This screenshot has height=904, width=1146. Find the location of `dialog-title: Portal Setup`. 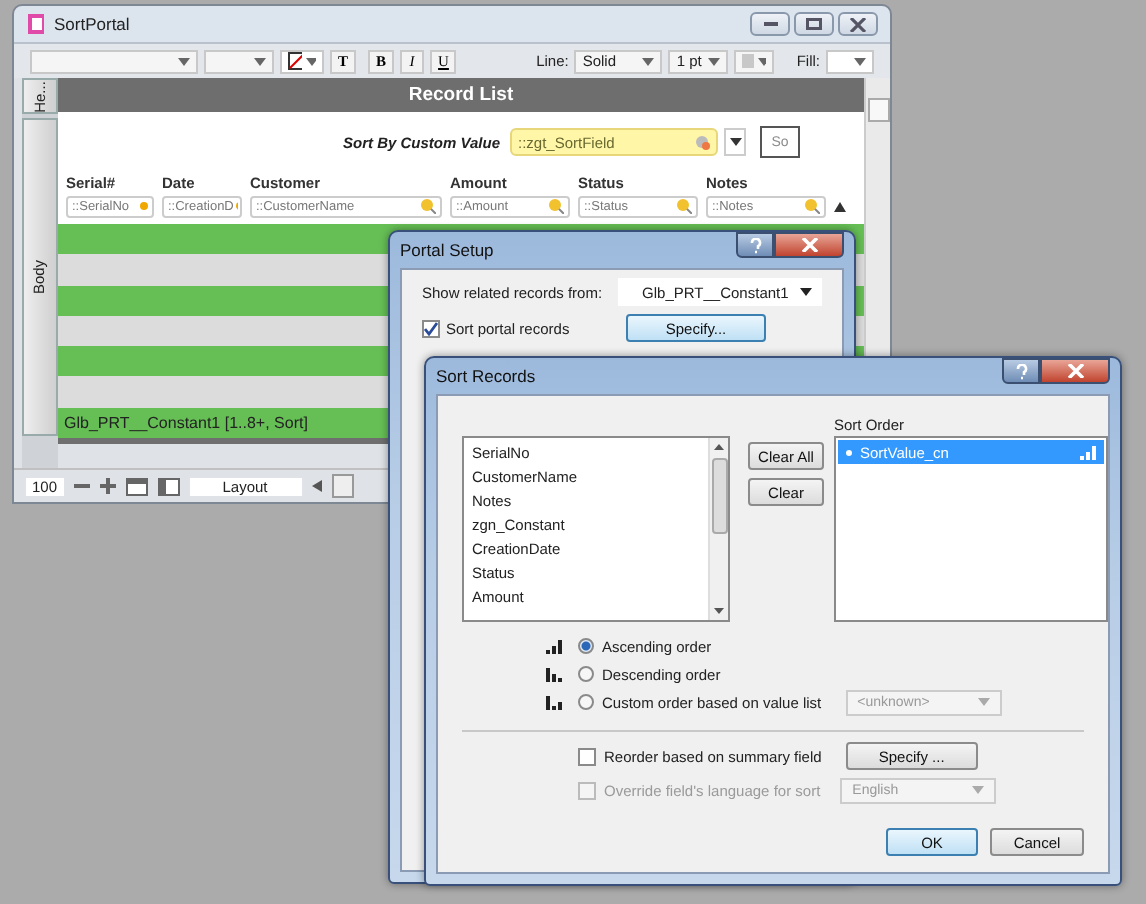

dialog-title: Portal Setup is located at coordinates (447, 250).